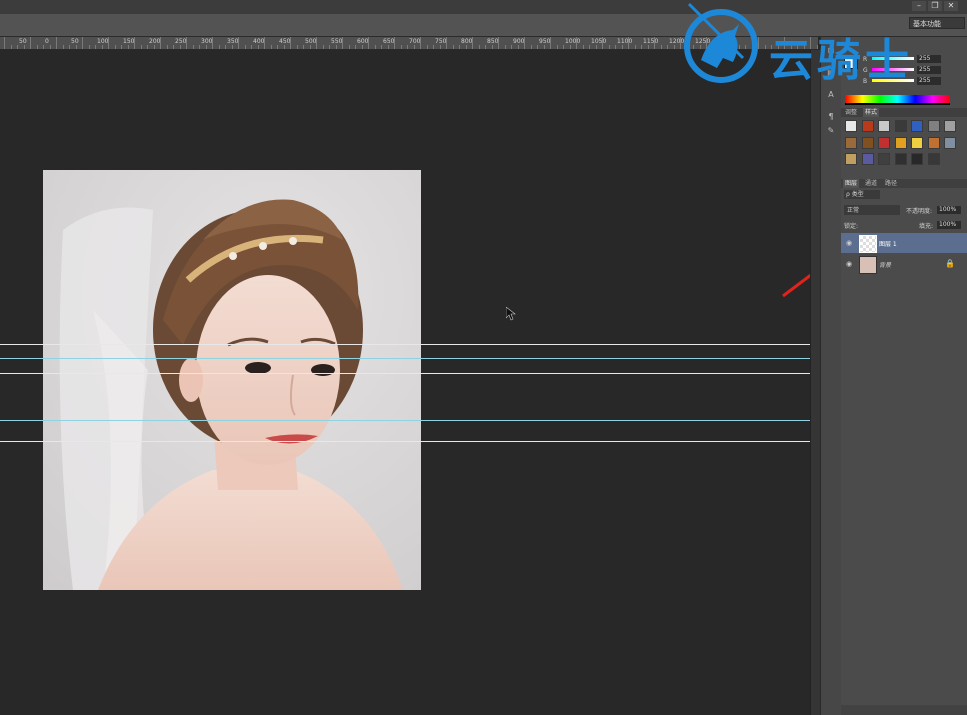 The height and width of the screenshot is (715, 967). I want to click on opacity-field: 100%, so click(949, 210).